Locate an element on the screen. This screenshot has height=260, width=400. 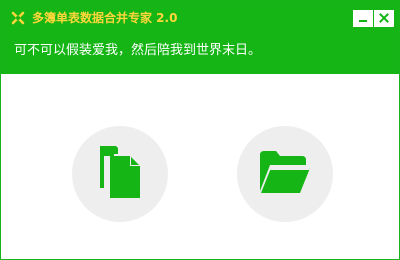
minimize-button is located at coordinates (363, 18).